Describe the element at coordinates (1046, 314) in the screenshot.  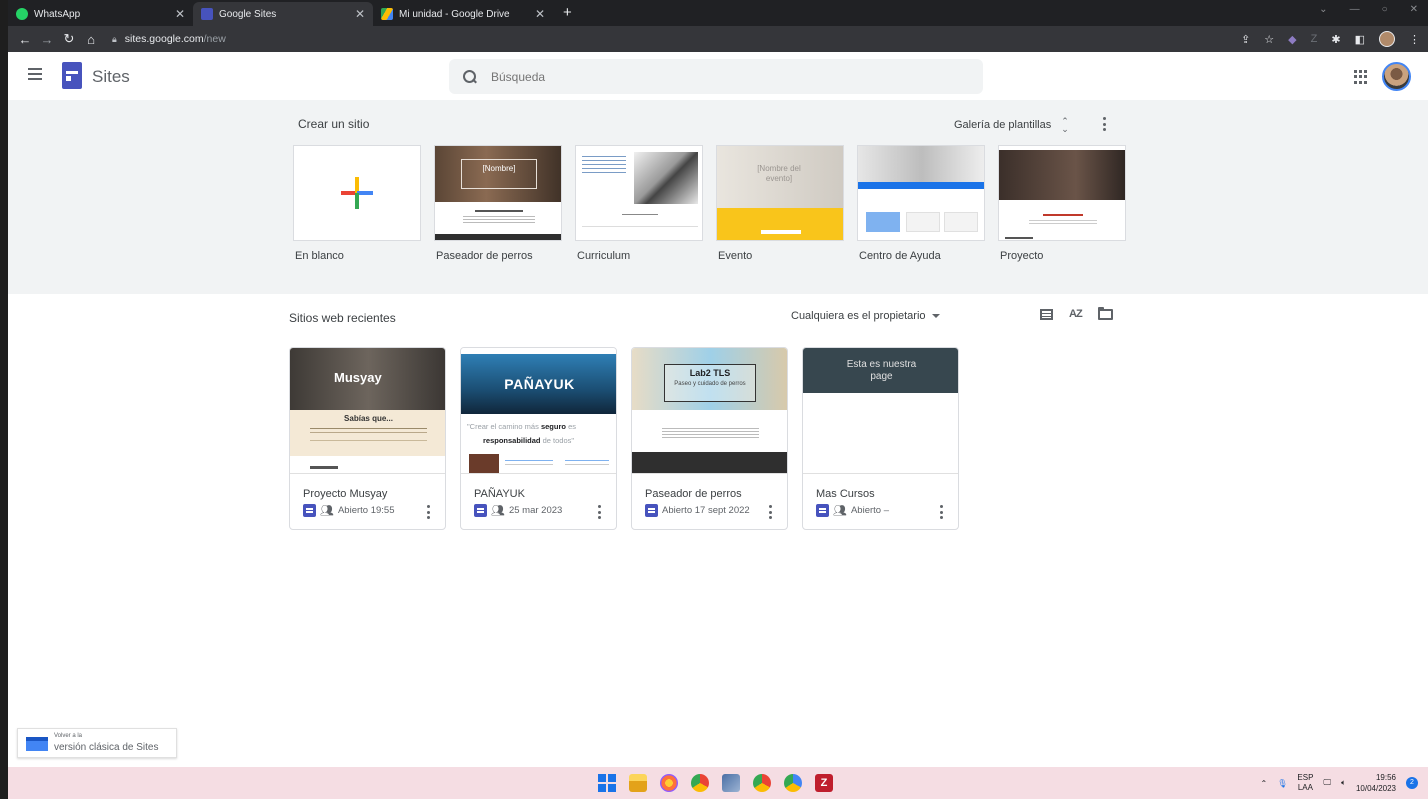
I see `list-view-icon` at that location.